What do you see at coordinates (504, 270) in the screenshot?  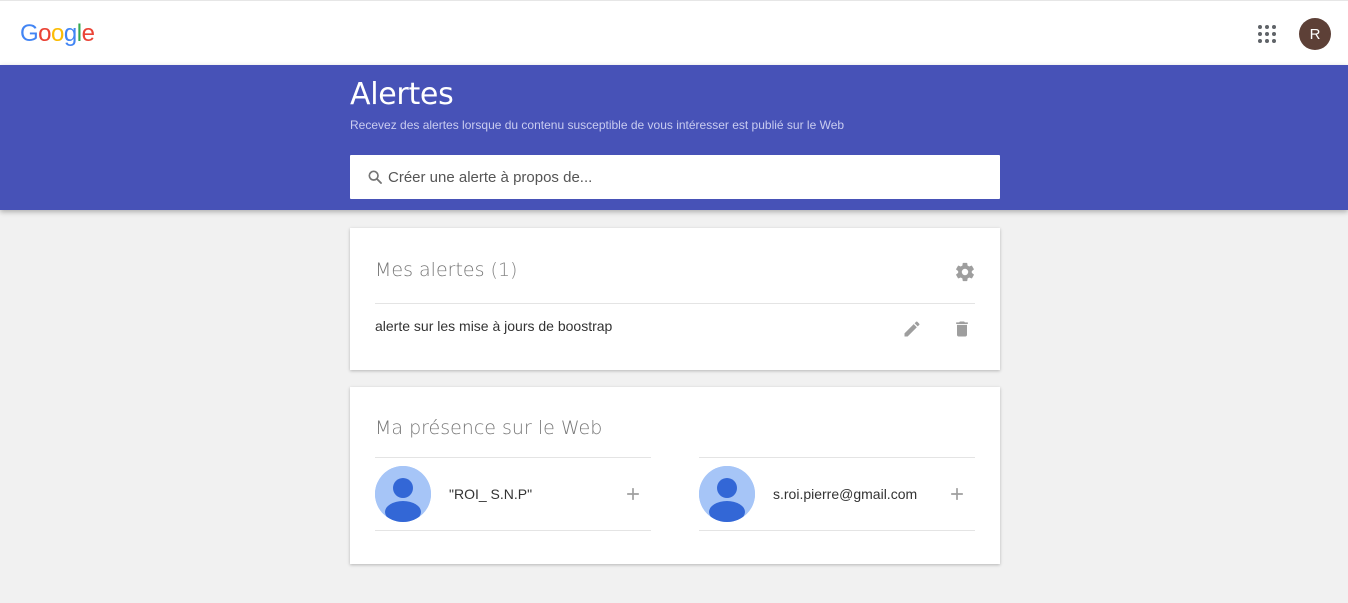 I see `alerts-count: (1)` at bounding box center [504, 270].